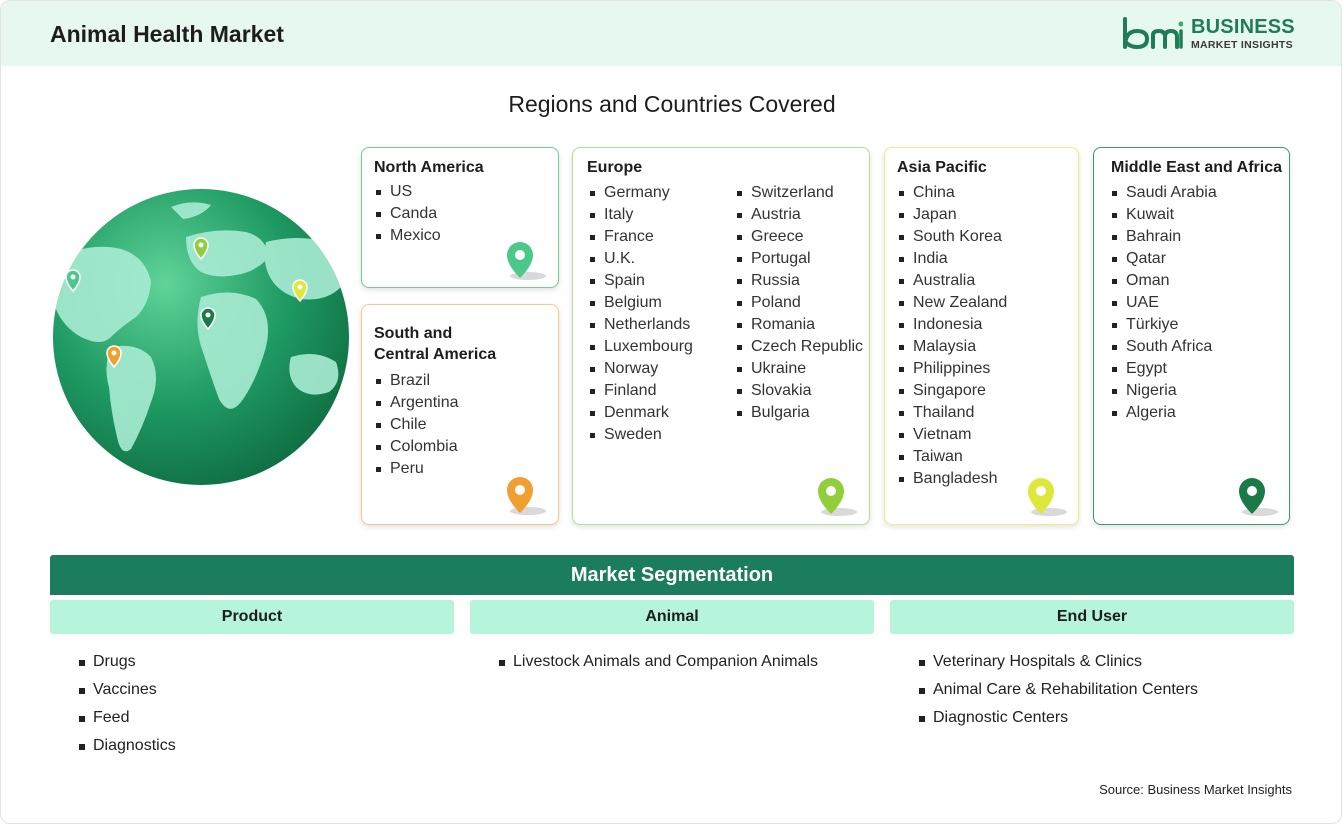 The height and width of the screenshot is (824, 1342). I want to click on list-item: Thailand, so click(952, 413).